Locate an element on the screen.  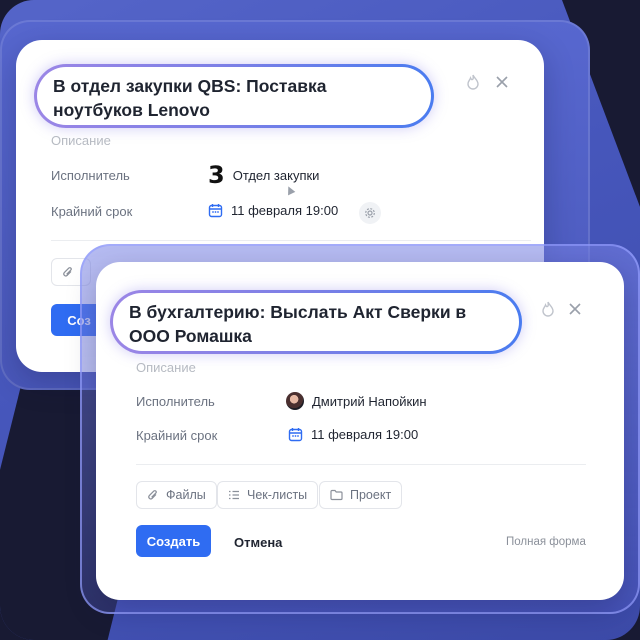
assignee-value: Дмитрий Напойкин is located at coordinates (369, 401).